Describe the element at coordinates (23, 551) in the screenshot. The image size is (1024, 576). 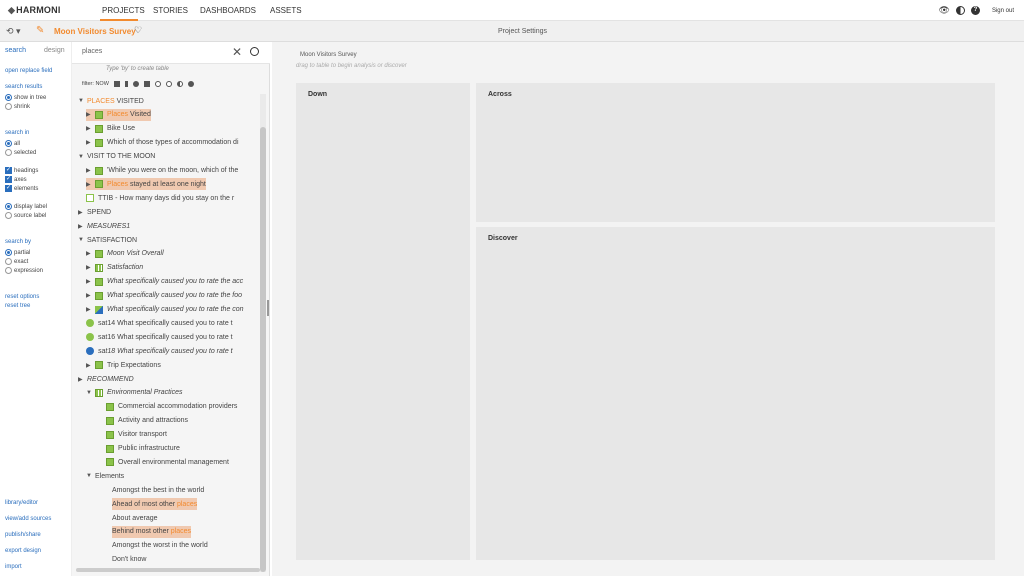
I see `export-design-link: export design` at that location.